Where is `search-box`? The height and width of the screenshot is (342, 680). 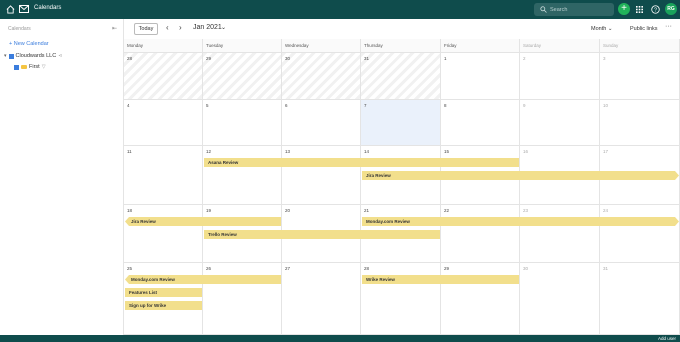
search-box is located at coordinates (574, 9).